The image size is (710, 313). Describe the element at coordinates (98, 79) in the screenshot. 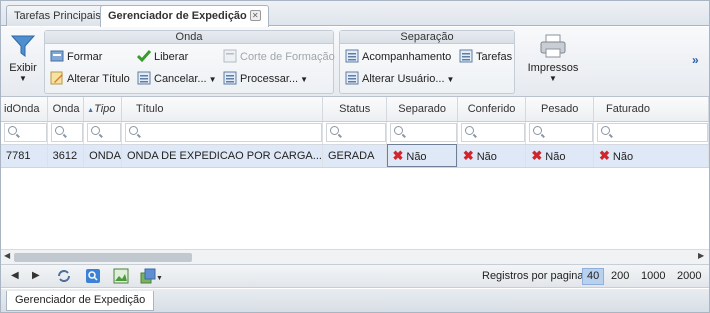

I see `alterar-titulo-label: Alterar Título` at that location.